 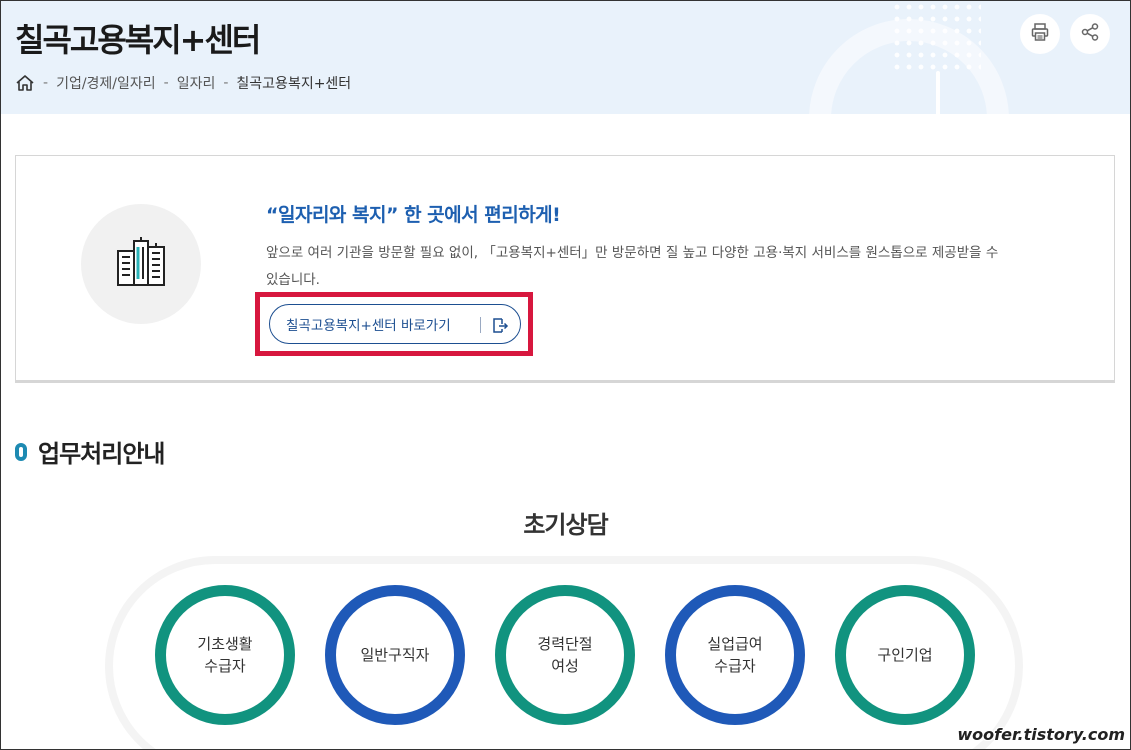 I want to click on section-title: 업무처리안내, so click(x=90, y=451).